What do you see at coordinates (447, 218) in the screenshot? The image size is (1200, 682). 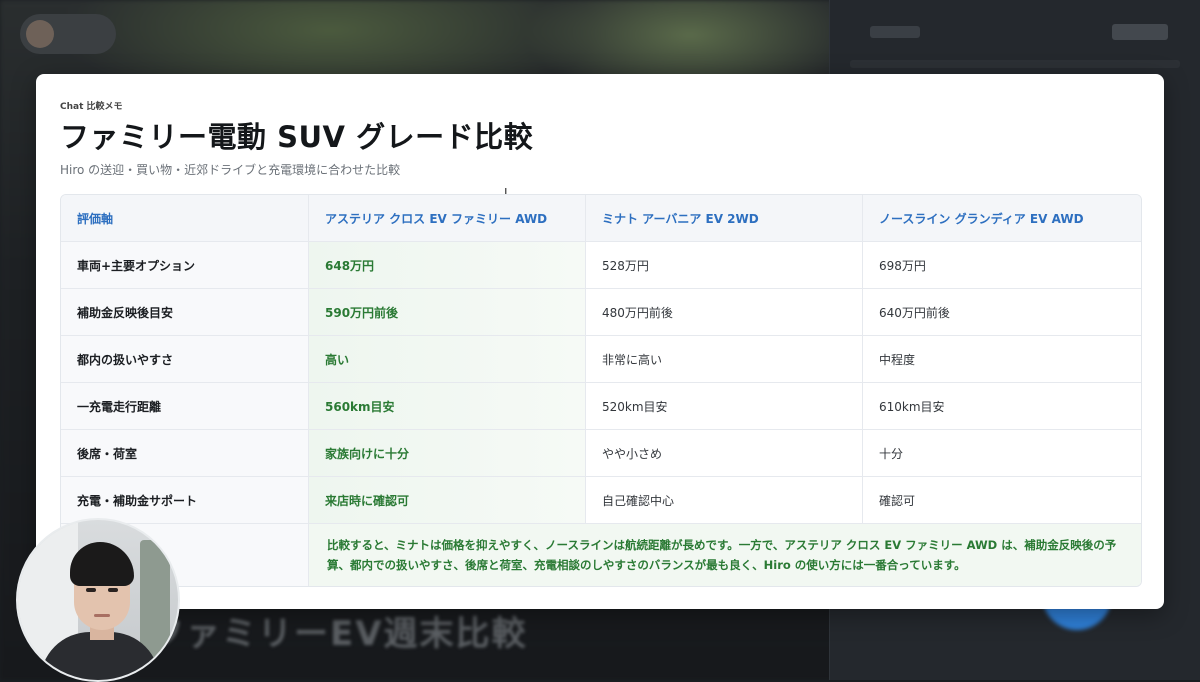 I see `header-asteria: アステリア クロス EV ファミリー AWD` at bounding box center [447, 218].